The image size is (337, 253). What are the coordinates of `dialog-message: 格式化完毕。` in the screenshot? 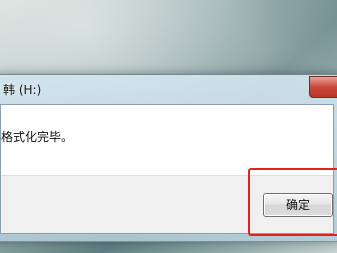 It's located at (37, 137).